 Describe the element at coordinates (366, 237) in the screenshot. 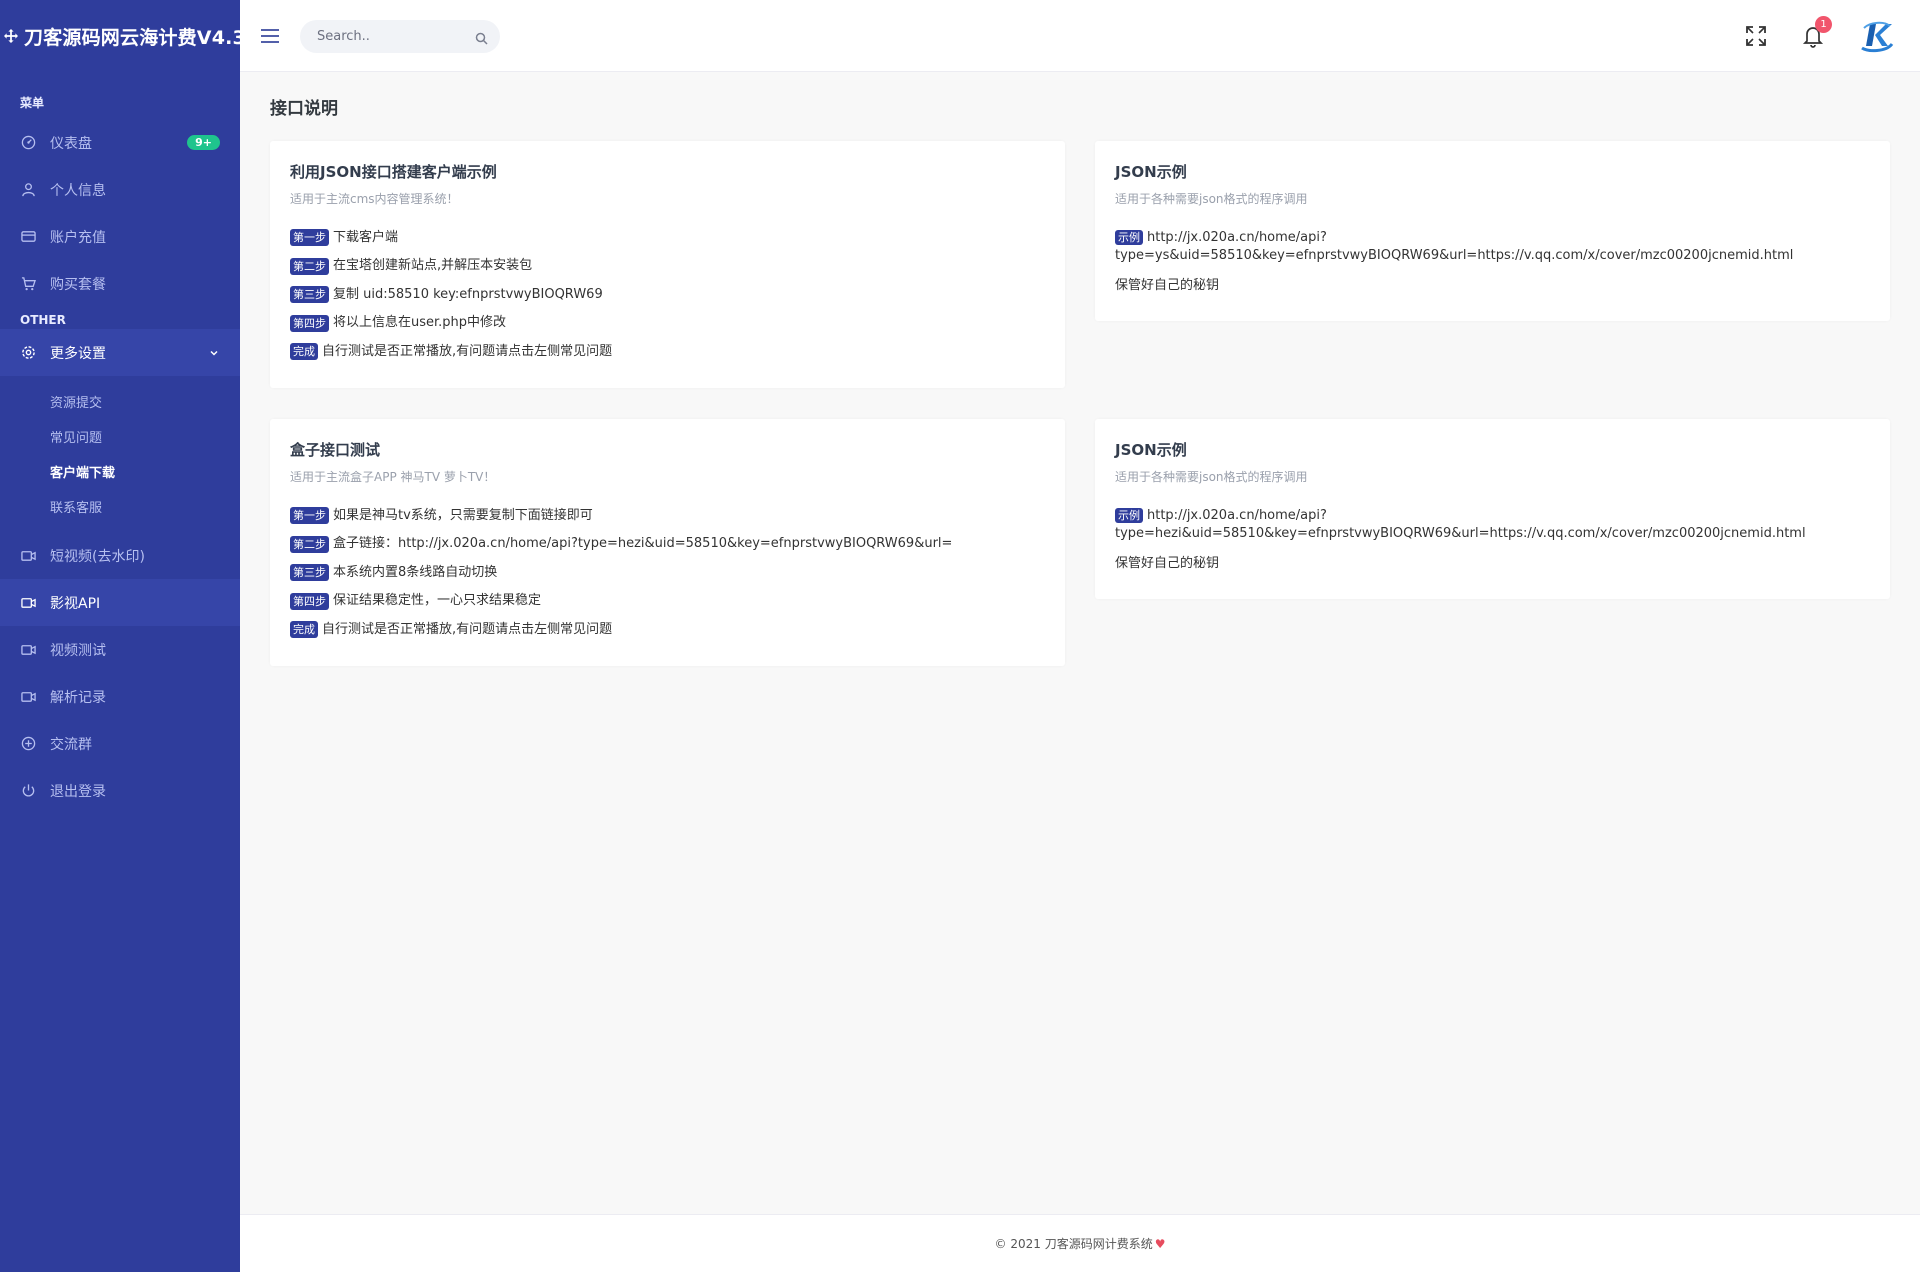

I see `step-text: 下载客户端` at that location.